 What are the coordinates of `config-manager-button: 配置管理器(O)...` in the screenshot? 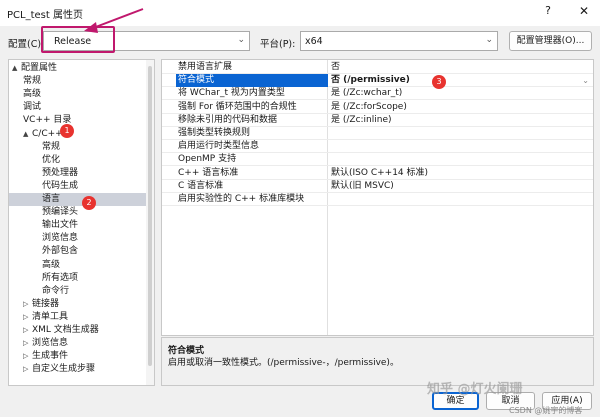 It's located at (550, 41).